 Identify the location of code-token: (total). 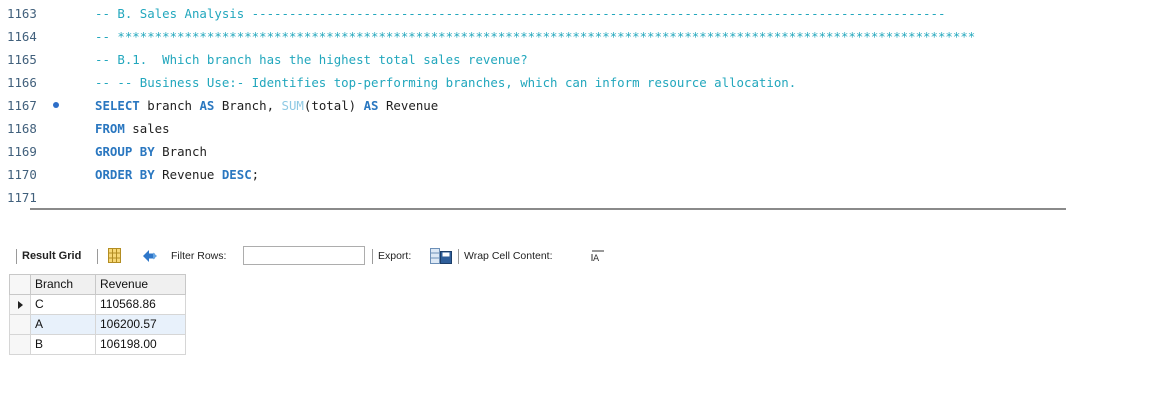
(333, 105).